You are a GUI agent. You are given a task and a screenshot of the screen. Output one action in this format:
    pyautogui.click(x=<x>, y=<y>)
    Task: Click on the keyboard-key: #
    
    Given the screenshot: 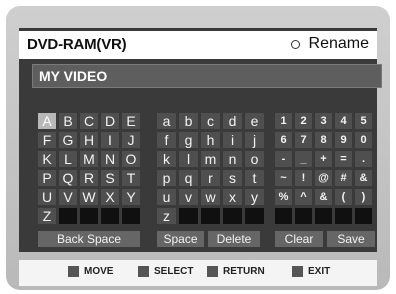 What is the action you would take?
    pyautogui.click(x=343, y=178)
    